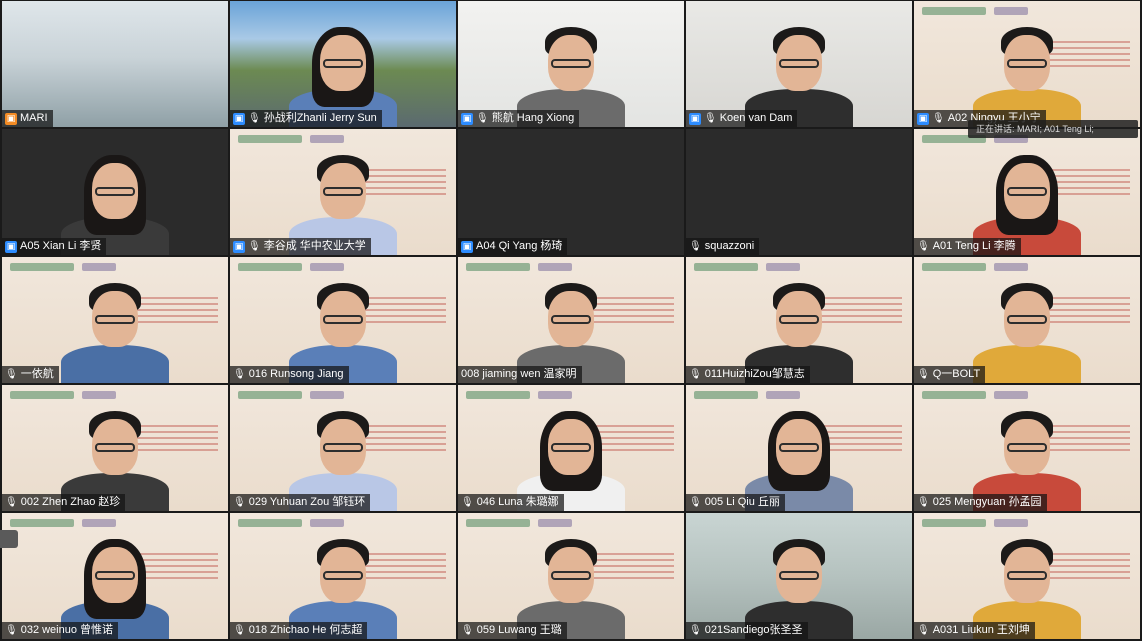 Image resolution: width=1142 pixels, height=641 pixels. Describe the element at coordinates (314, 246) in the screenshot. I see `participant-name: 李谷成 华中农业大学` at that location.